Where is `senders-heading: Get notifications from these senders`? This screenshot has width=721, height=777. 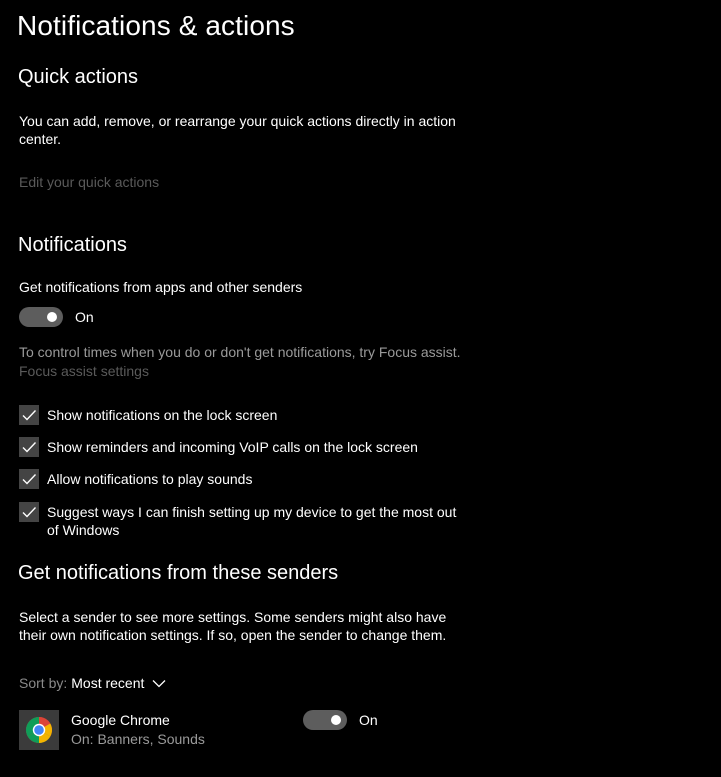 senders-heading: Get notifications from these senders is located at coordinates (178, 573).